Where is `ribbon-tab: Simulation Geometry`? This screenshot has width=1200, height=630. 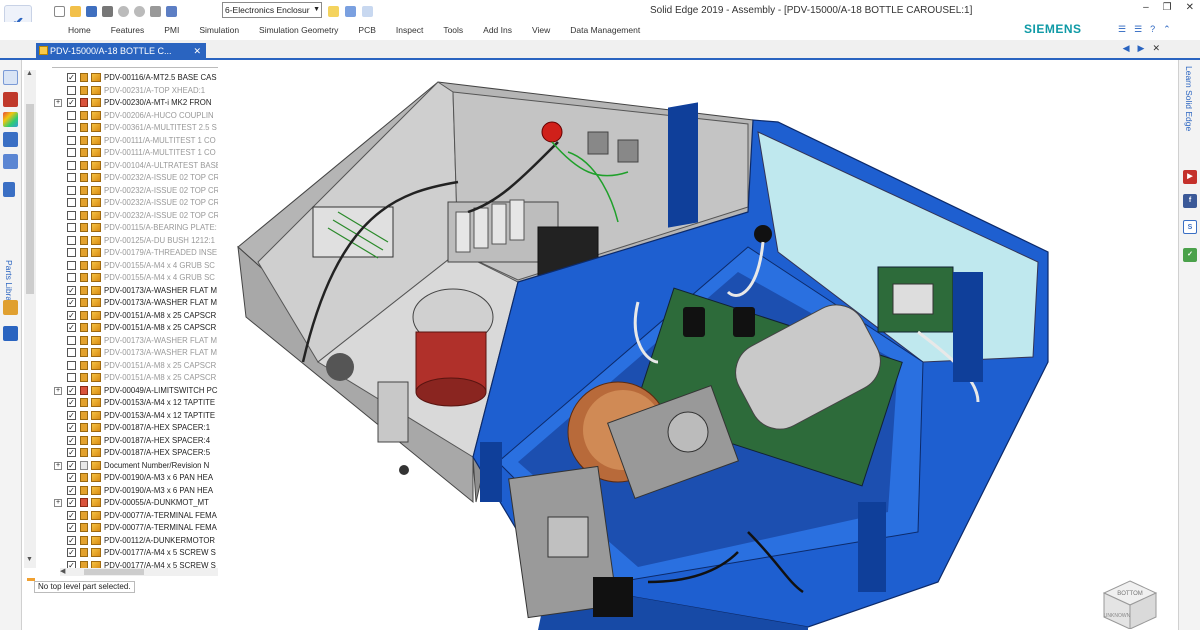 ribbon-tab: Simulation Geometry is located at coordinates (298, 30).